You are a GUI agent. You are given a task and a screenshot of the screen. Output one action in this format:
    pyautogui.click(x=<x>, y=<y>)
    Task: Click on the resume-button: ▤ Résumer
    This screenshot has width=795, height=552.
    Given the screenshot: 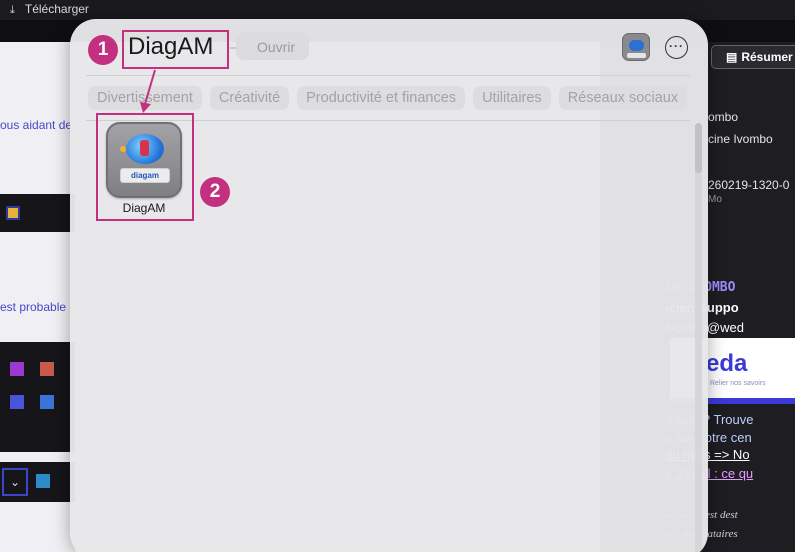 What is the action you would take?
    pyautogui.click(x=753, y=57)
    